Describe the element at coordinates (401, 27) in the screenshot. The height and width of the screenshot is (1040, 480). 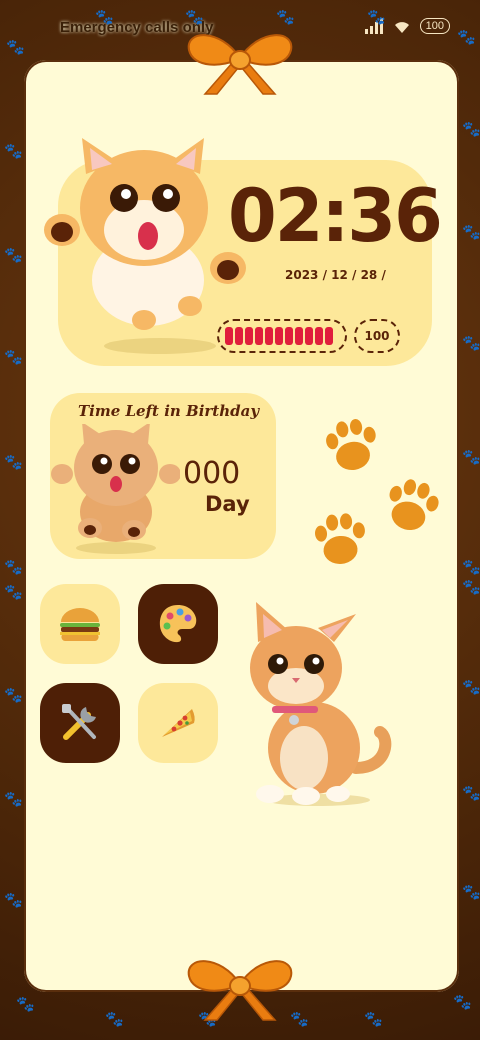
I see `wifi-icon` at that location.